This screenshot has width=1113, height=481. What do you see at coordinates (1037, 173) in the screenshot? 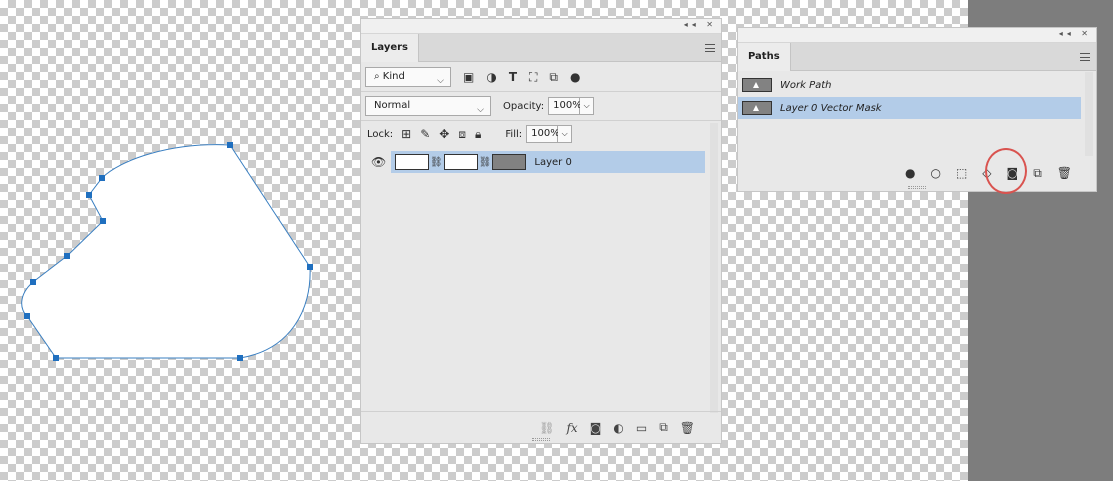
I see `new-path-icon: ⧉` at bounding box center [1037, 173].